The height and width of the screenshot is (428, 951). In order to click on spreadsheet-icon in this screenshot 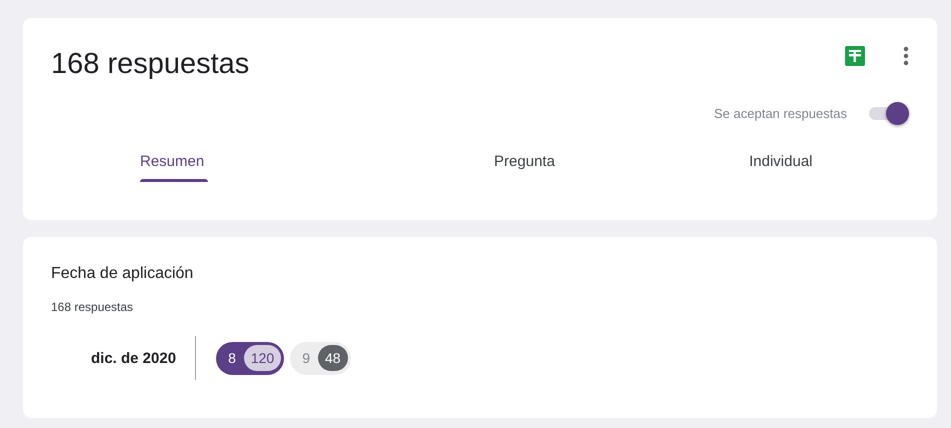, I will do `click(855, 56)`.